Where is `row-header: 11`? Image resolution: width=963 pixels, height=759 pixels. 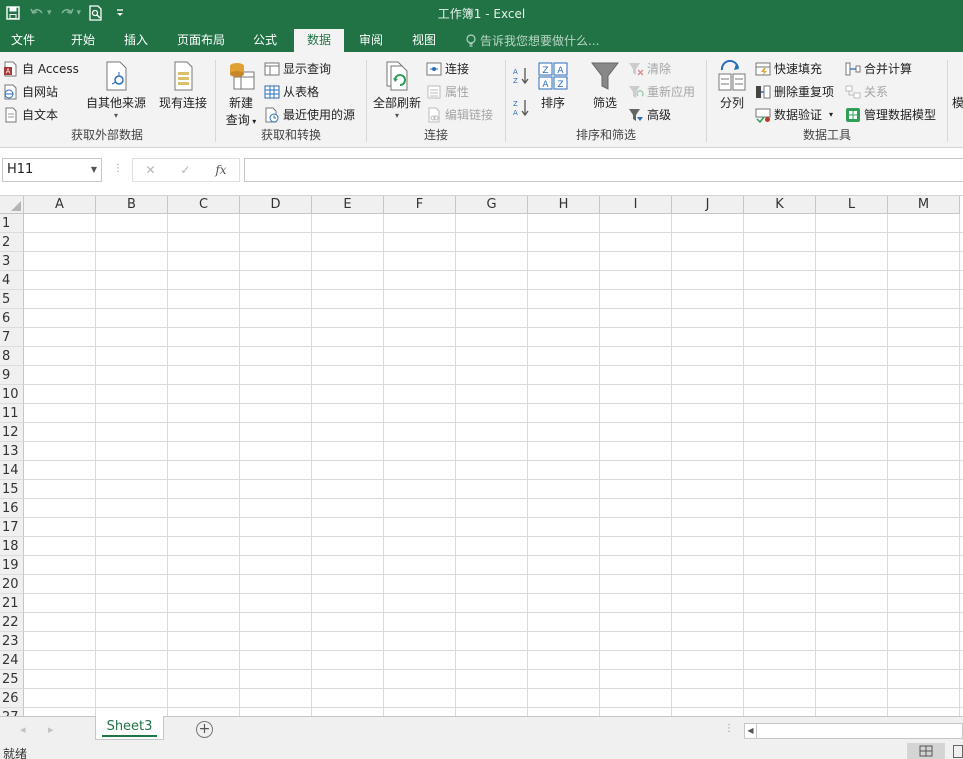
row-header: 11 is located at coordinates (12, 413).